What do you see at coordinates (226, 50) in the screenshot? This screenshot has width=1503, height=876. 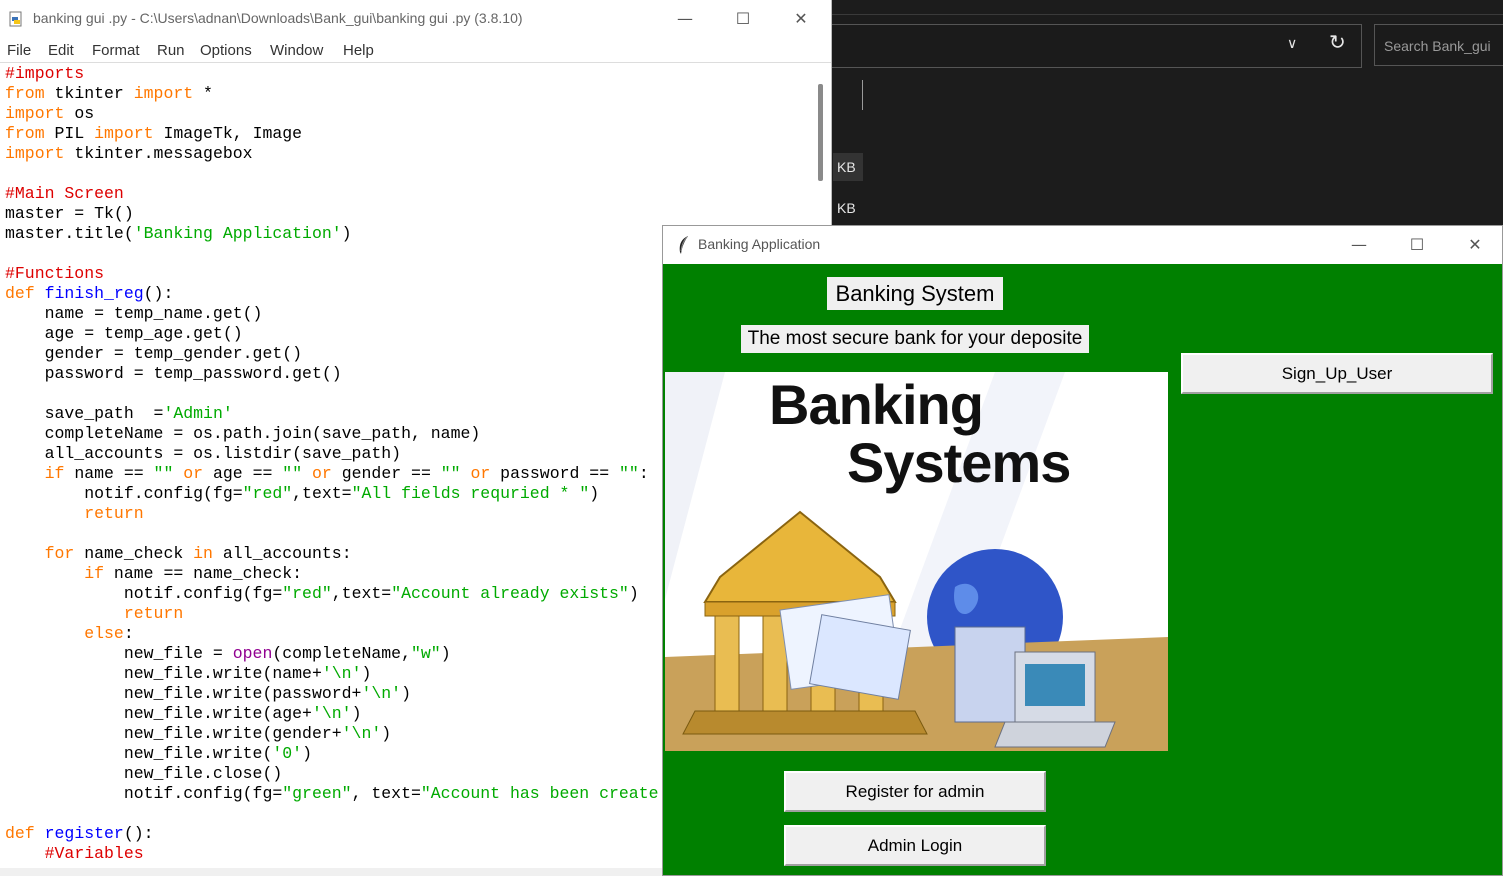 I see `menu-options: Options` at bounding box center [226, 50].